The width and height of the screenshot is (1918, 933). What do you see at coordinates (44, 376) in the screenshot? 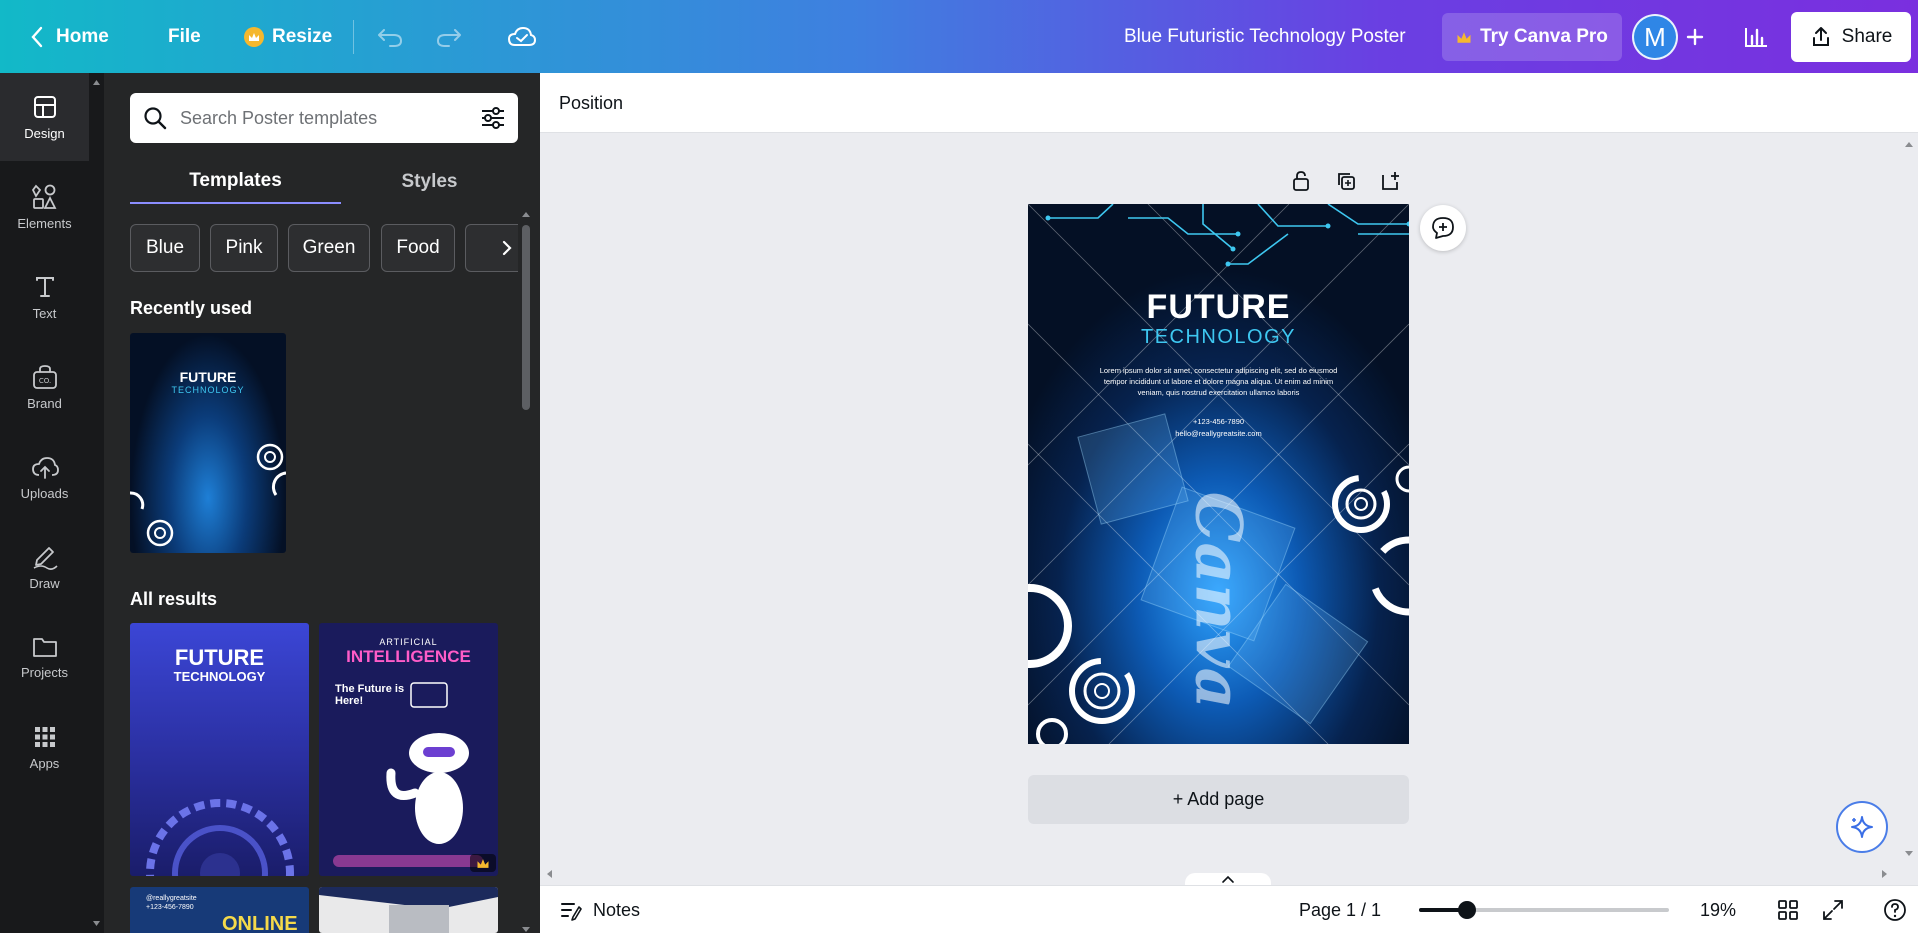
I see `brand-icon: CO.` at bounding box center [44, 376].